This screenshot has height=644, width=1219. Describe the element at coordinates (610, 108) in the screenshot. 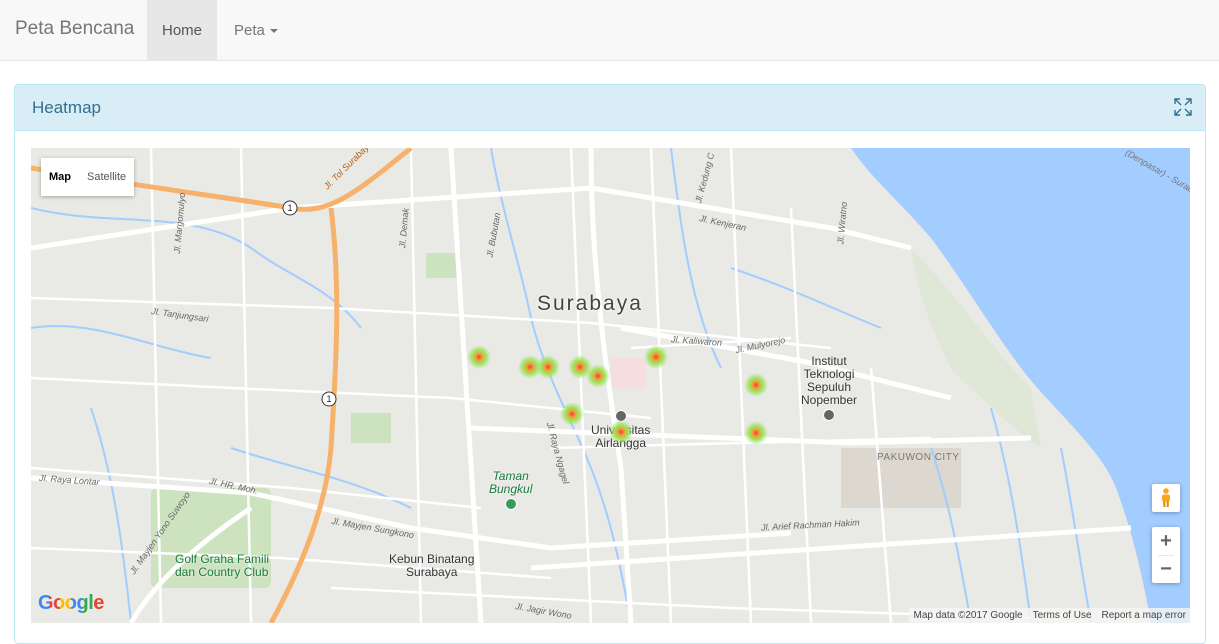

I see `panel-heading: Heatmap` at that location.